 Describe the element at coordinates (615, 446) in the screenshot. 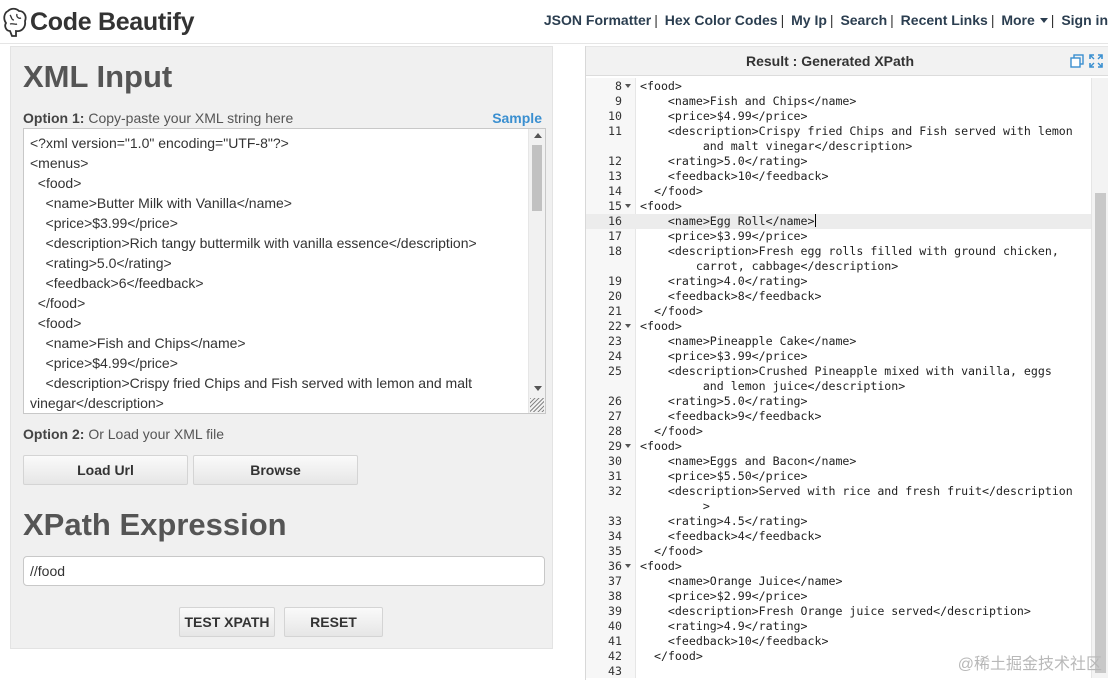

I see `line-number: 29` at that location.